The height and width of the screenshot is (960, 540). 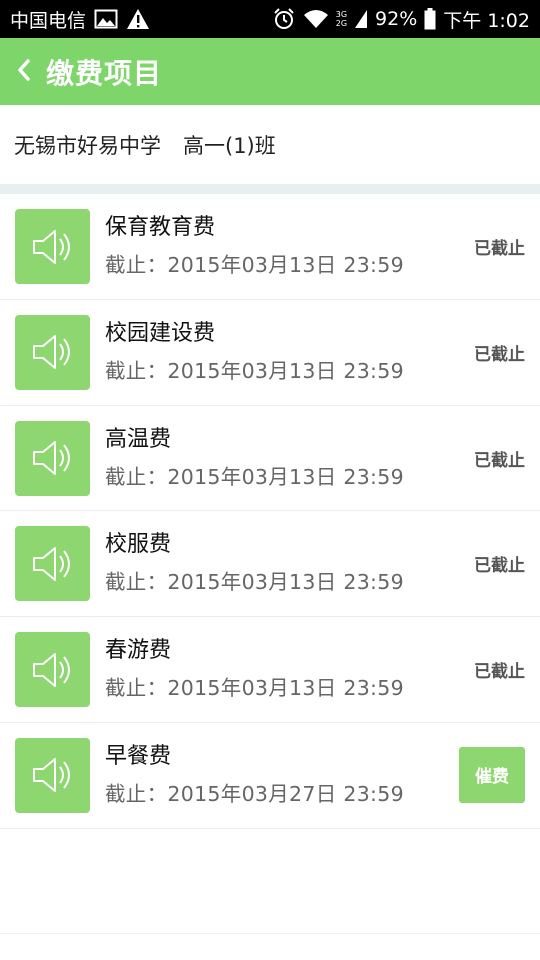 What do you see at coordinates (104, 73) in the screenshot?
I see `page-title: 缴费项目` at bounding box center [104, 73].